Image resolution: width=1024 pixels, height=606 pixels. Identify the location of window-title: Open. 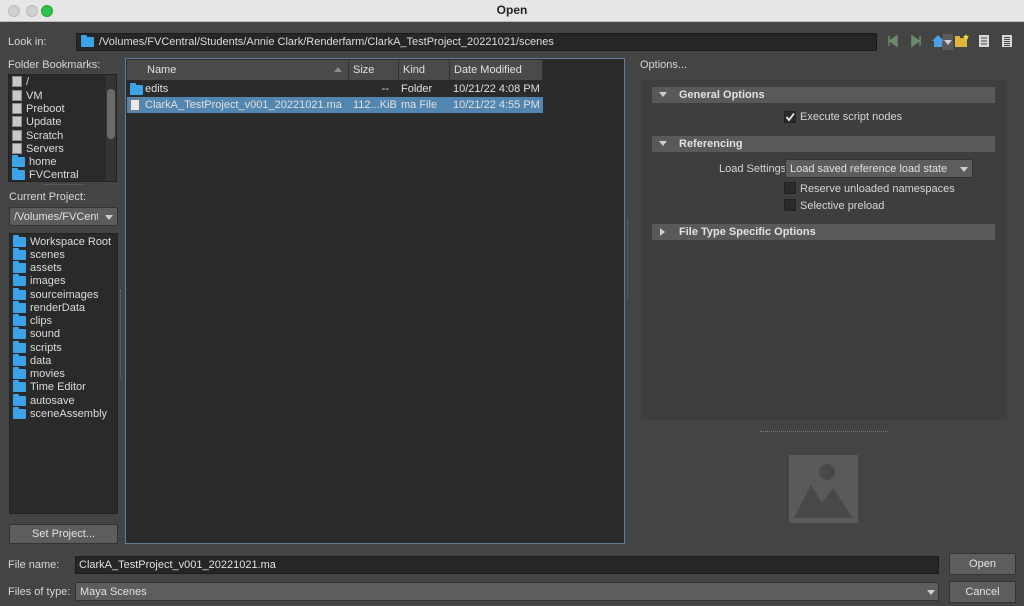
(512, 10).